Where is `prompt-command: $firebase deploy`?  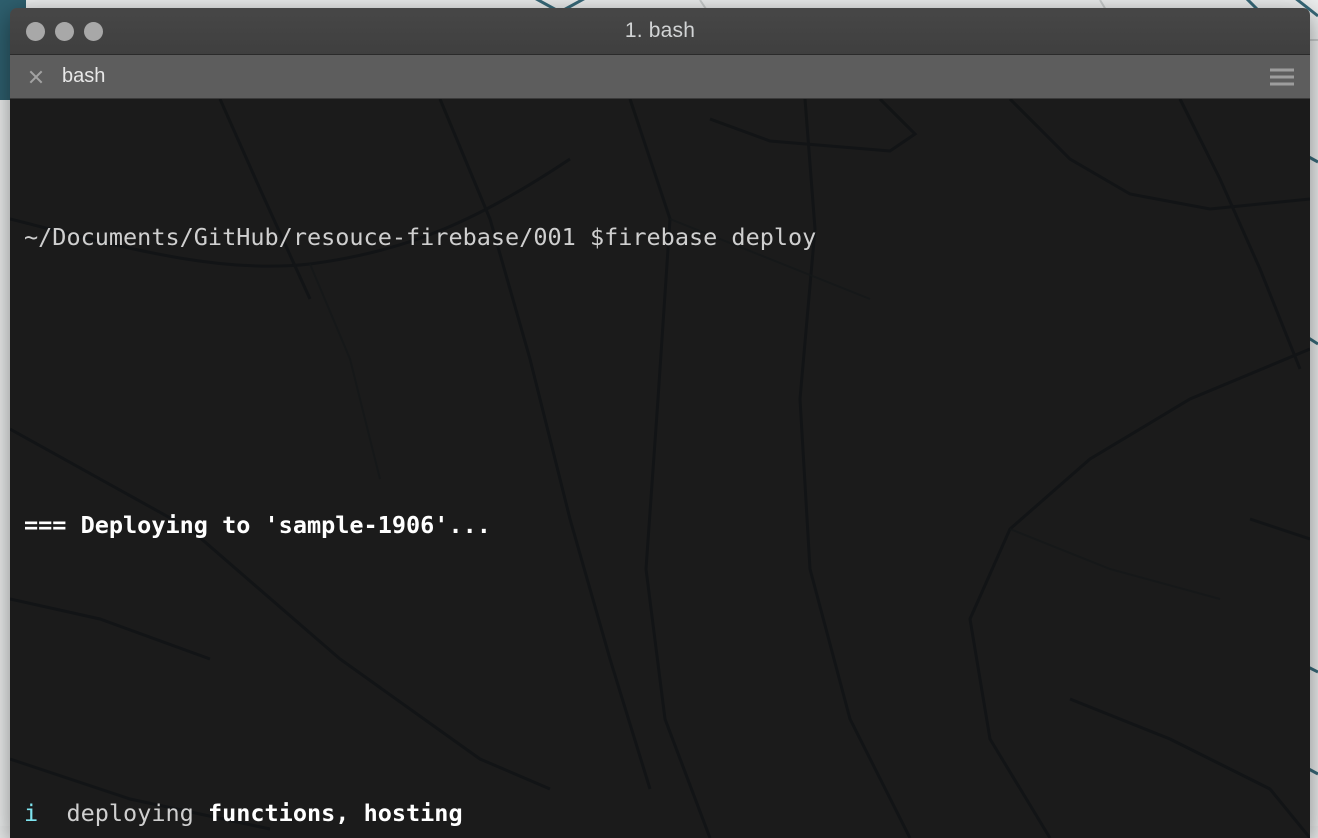
prompt-command: $firebase deploy is located at coordinates (703, 237).